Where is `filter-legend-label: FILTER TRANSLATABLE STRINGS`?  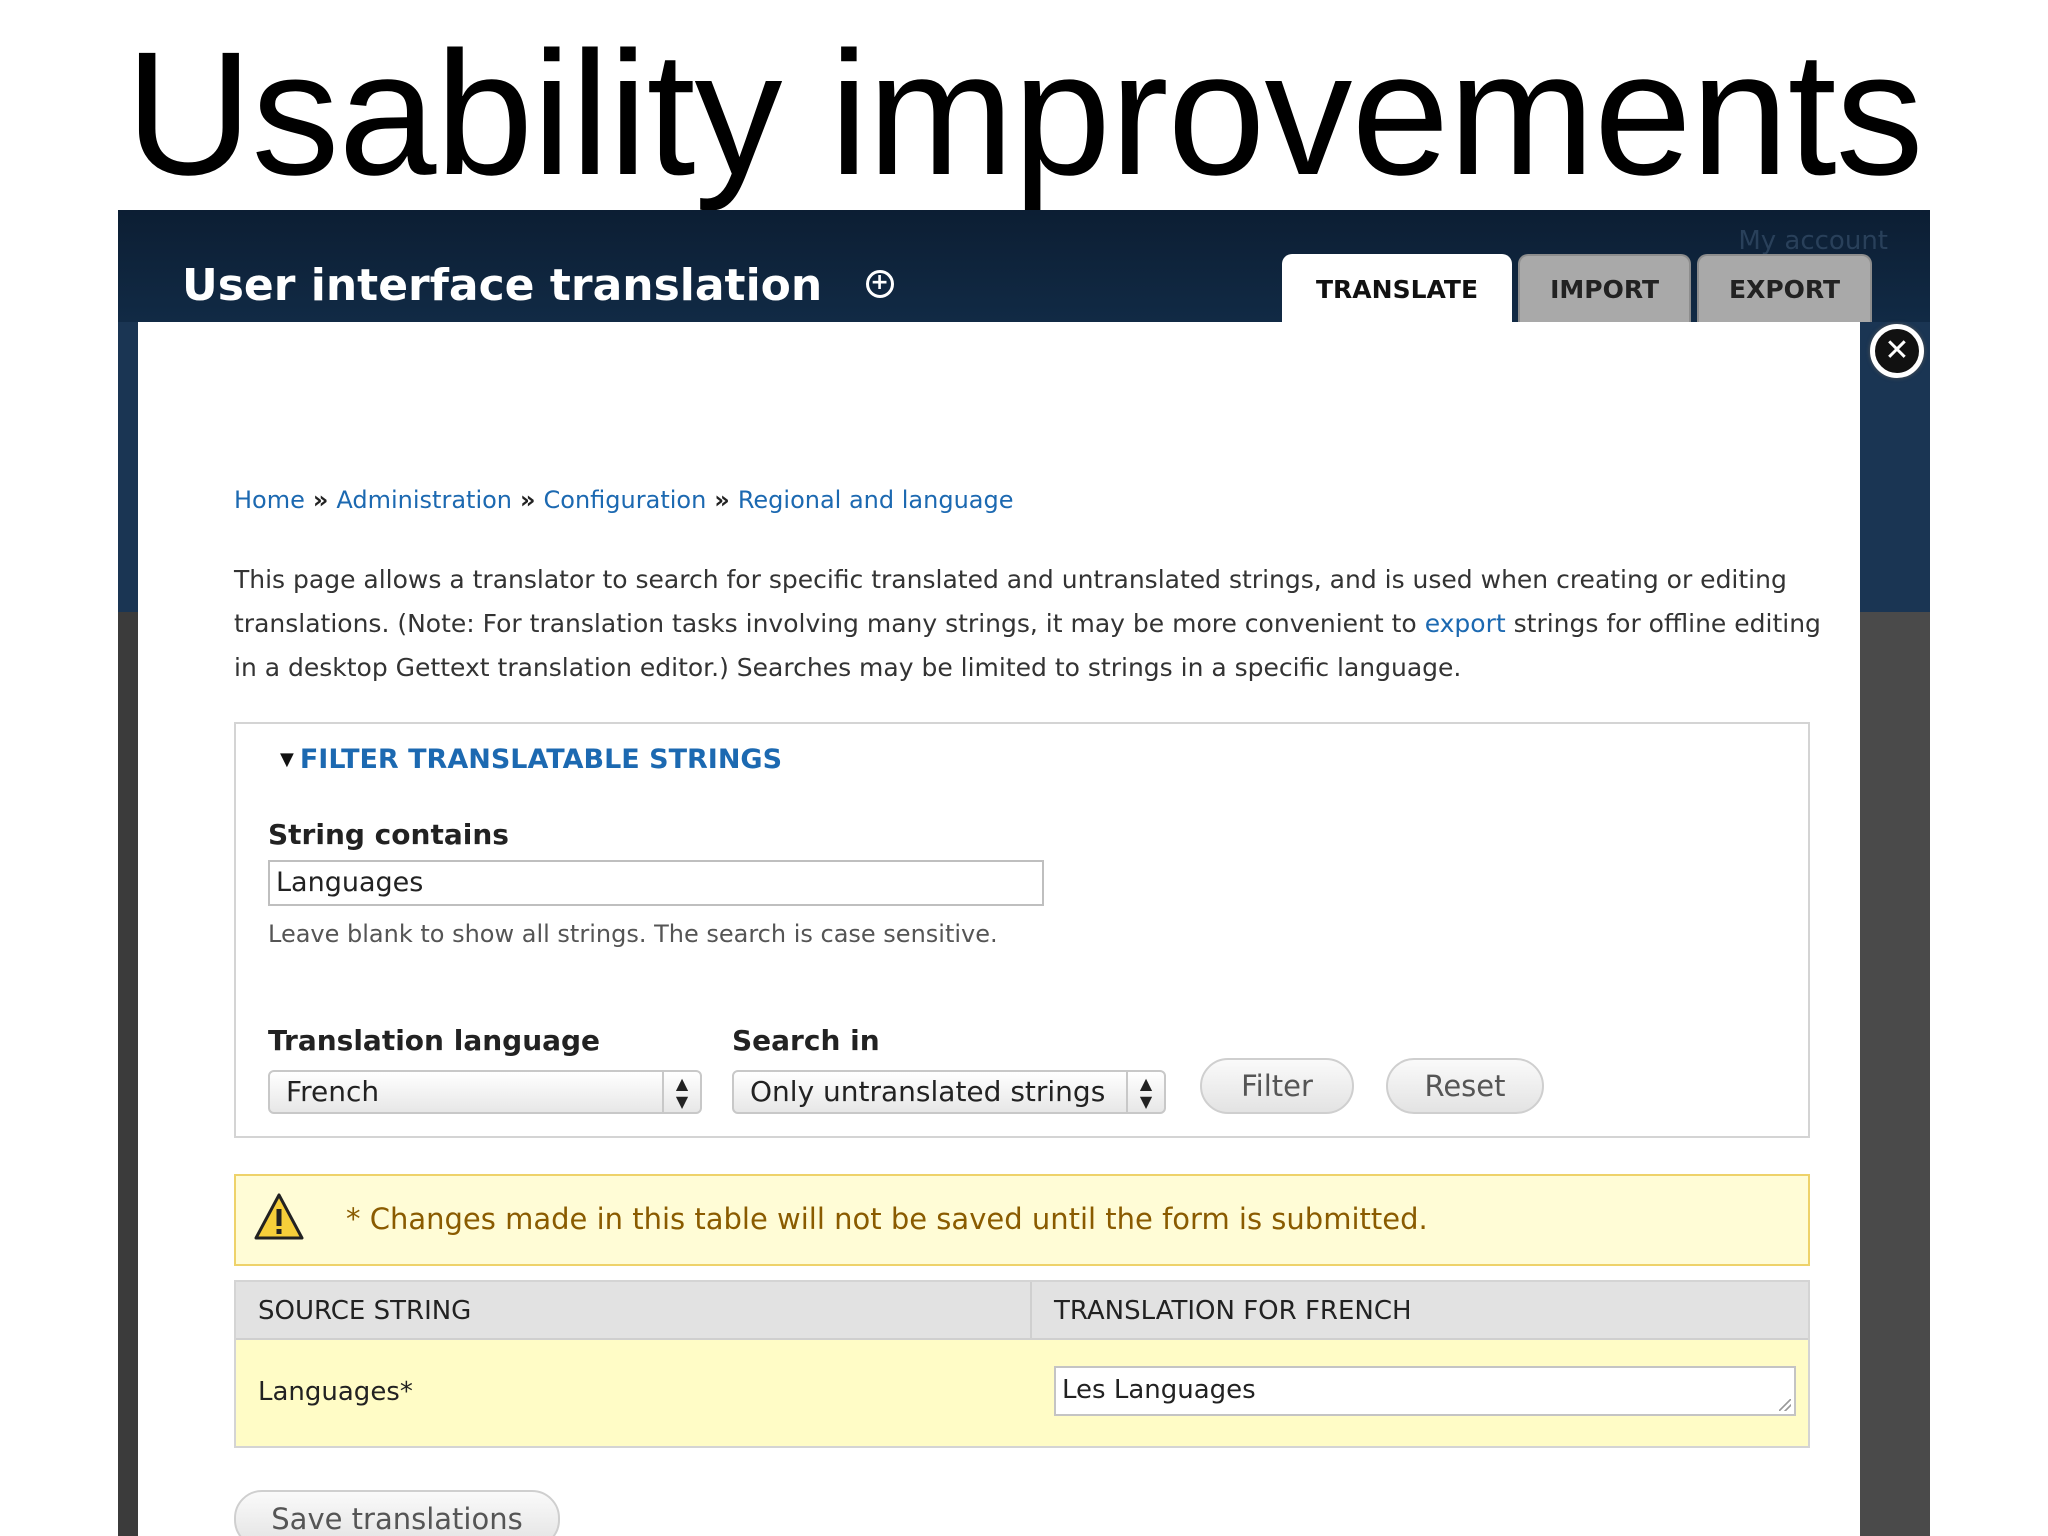
filter-legend-label: FILTER TRANSLATABLE STRINGS is located at coordinates (541, 759).